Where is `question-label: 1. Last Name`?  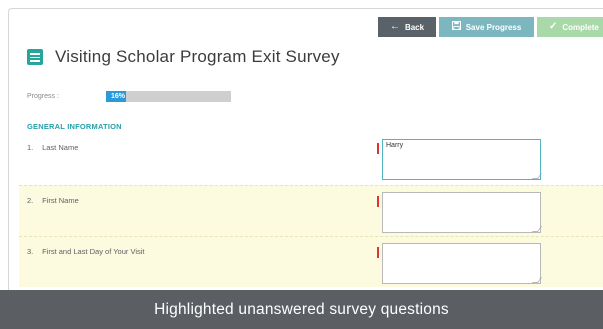
question-label: 1. Last Name is located at coordinates (52, 147).